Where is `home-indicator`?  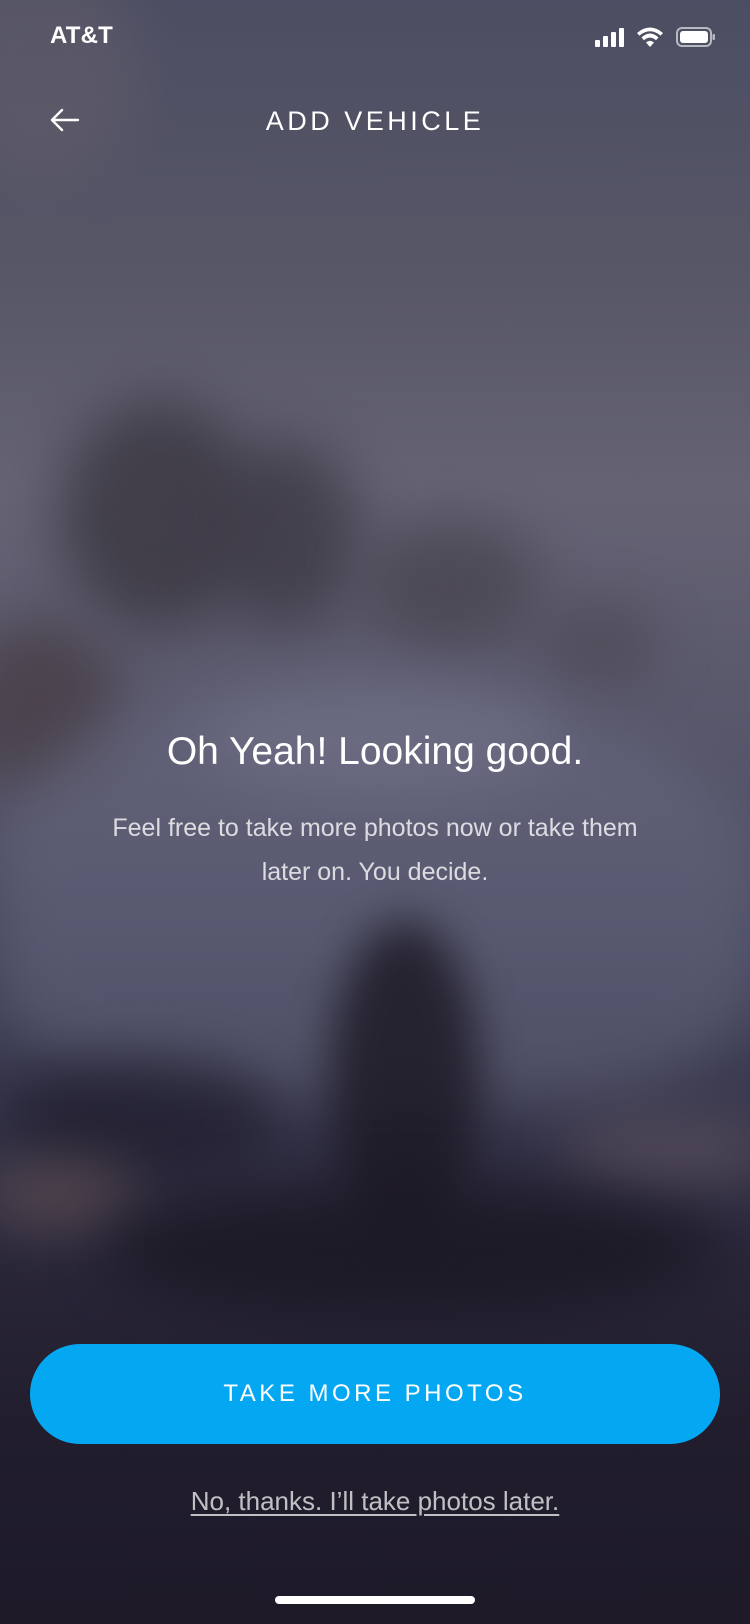 home-indicator is located at coordinates (375, 1600).